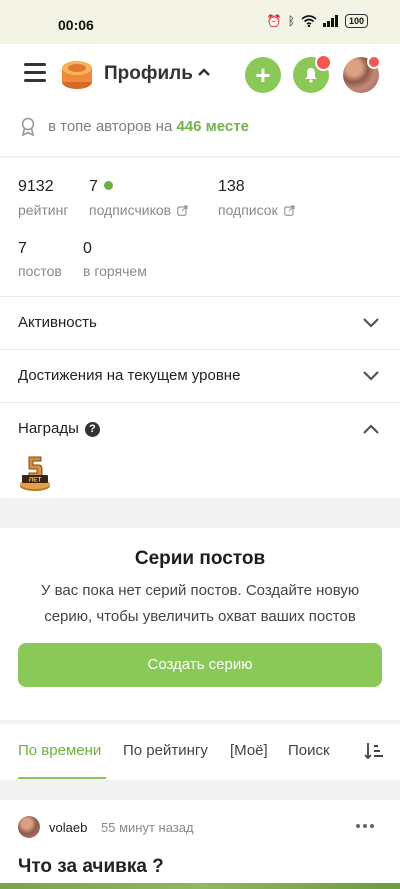 The image size is (400, 889). What do you see at coordinates (87, 248) in the screenshot?
I see `hot-value: 0` at bounding box center [87, 248].